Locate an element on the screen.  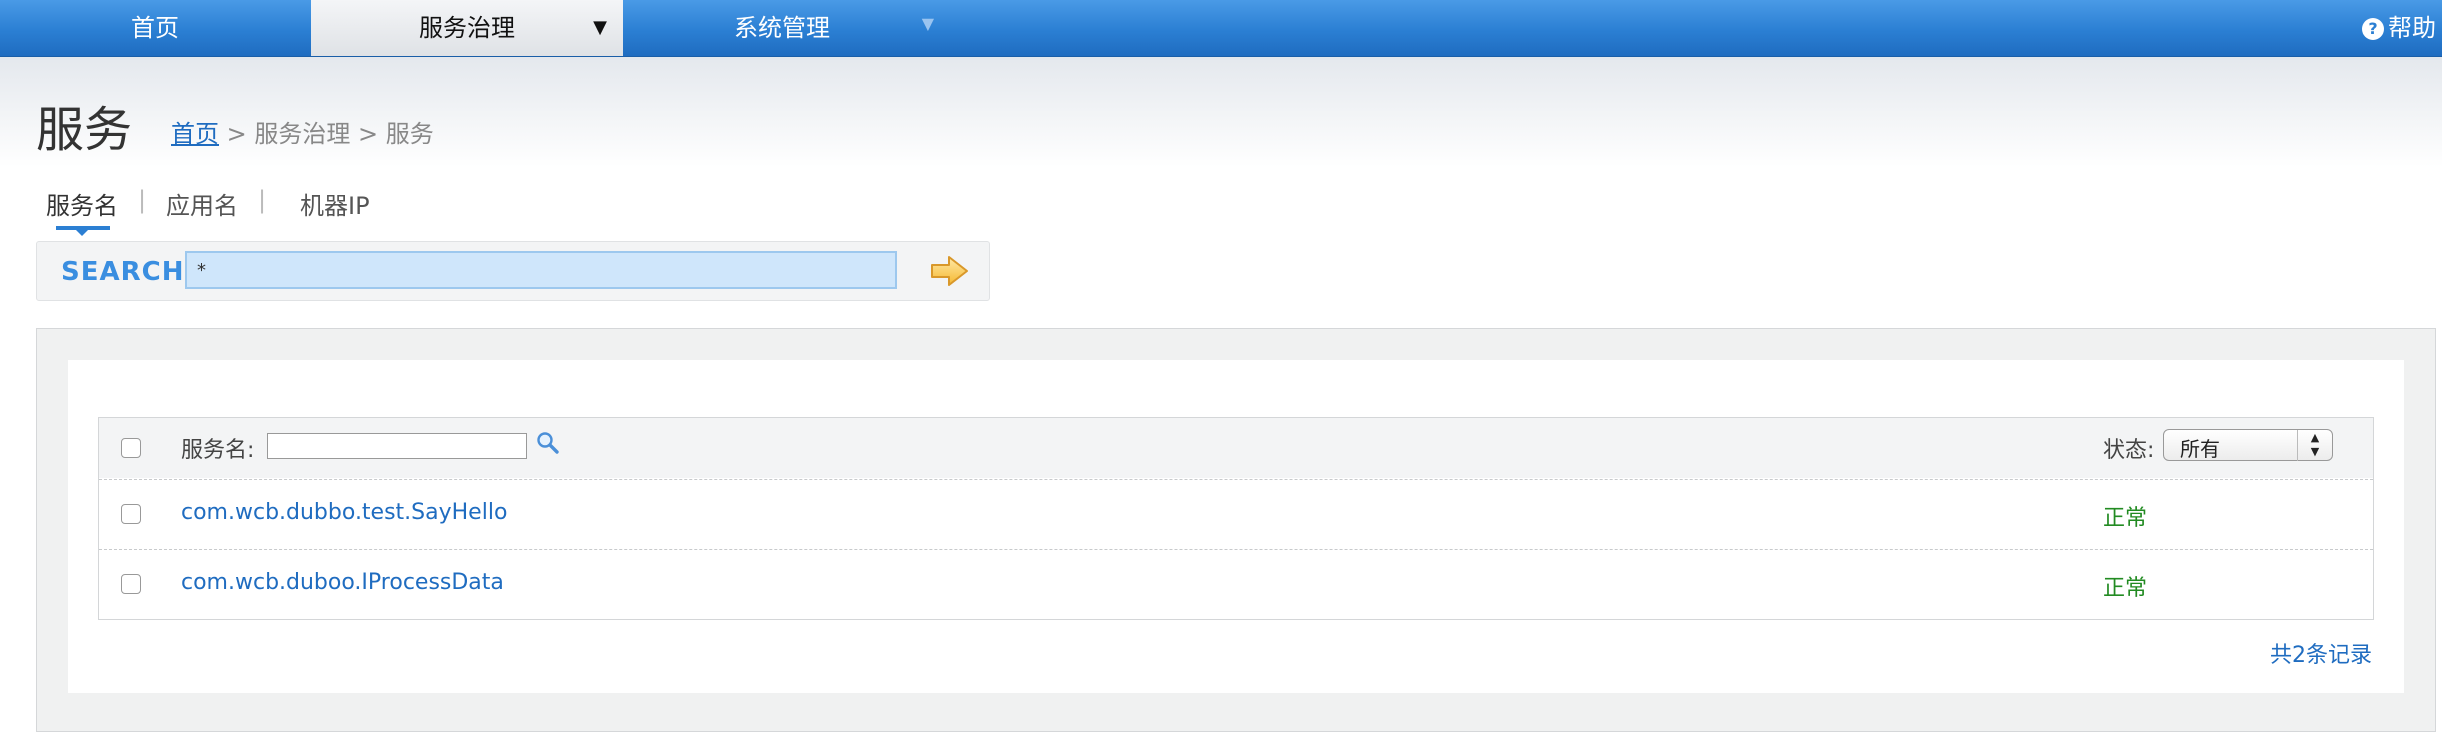
search-bar: SEARCH is located at coordinates (513, 271).